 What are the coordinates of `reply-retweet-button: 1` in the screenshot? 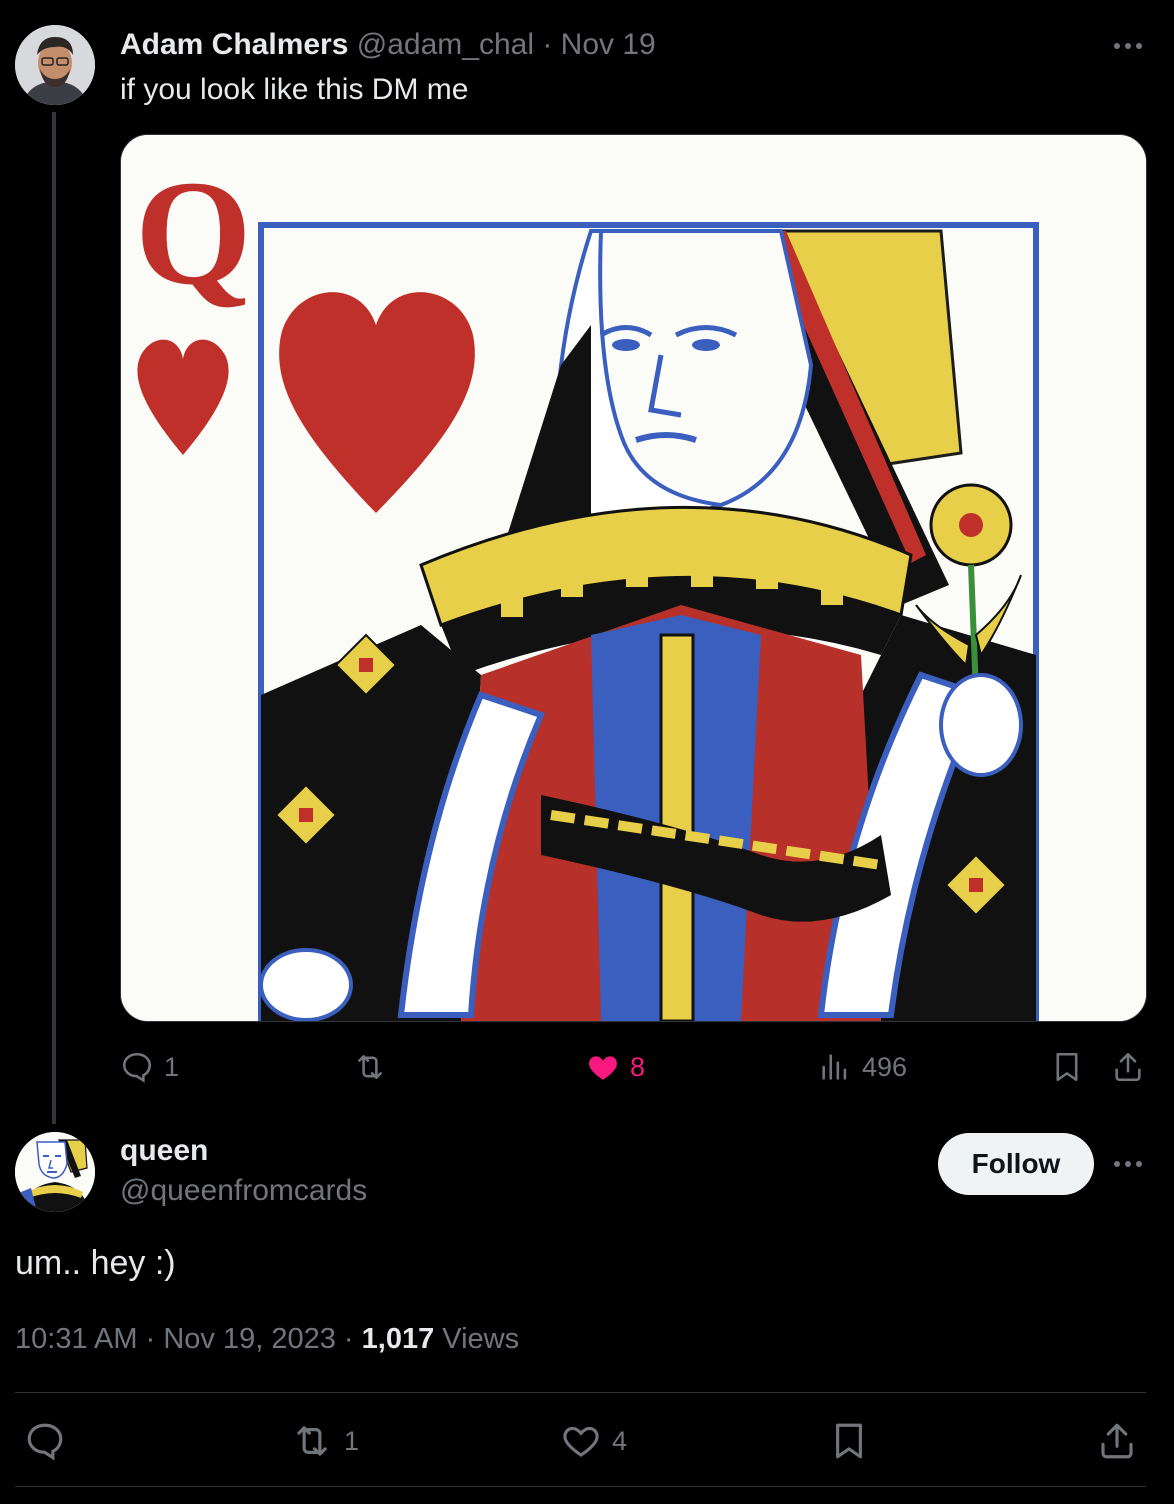 It's located at (324, 1441).